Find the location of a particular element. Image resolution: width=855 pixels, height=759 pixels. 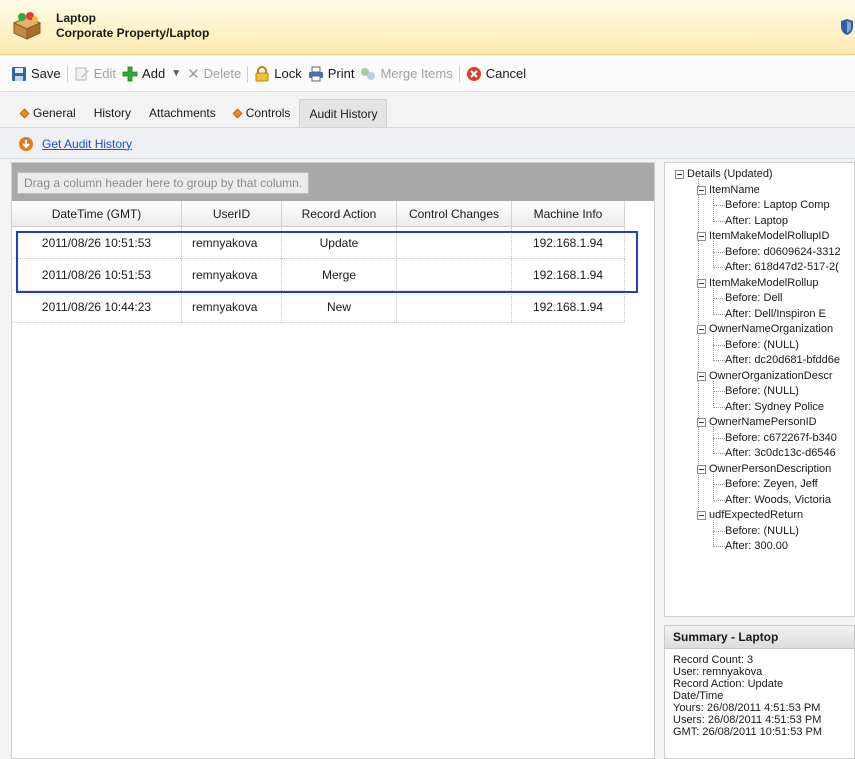

tree-node-label: Before: Zeyen, Jeff is located at coordinates (771, 484).